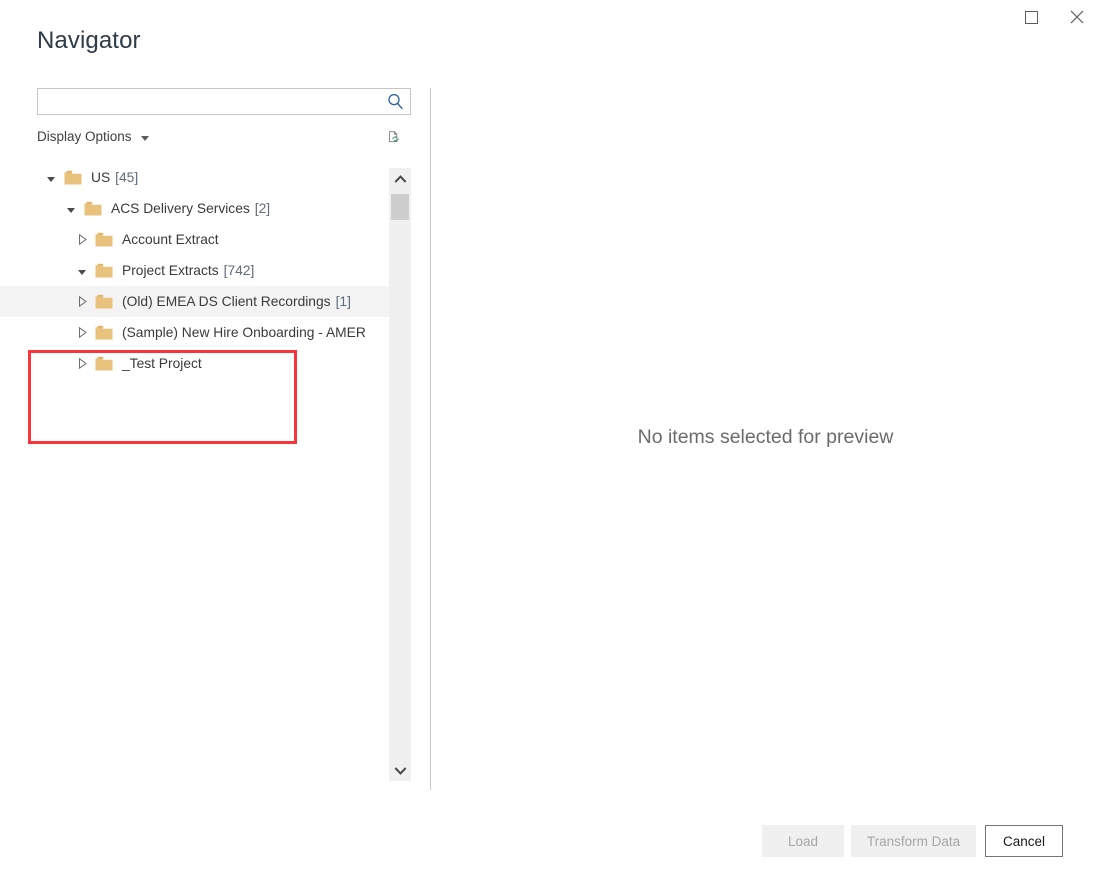 This screenshot has width=1100, height=875. I want to click on search-icon, so click(395, 101).